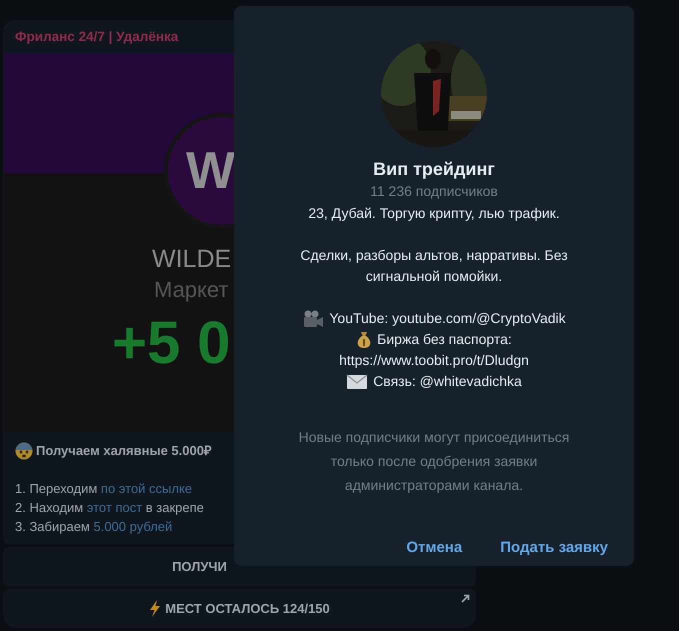 The image size is (679, 631). I want to click on video-camera-icon, so click(313, 319).